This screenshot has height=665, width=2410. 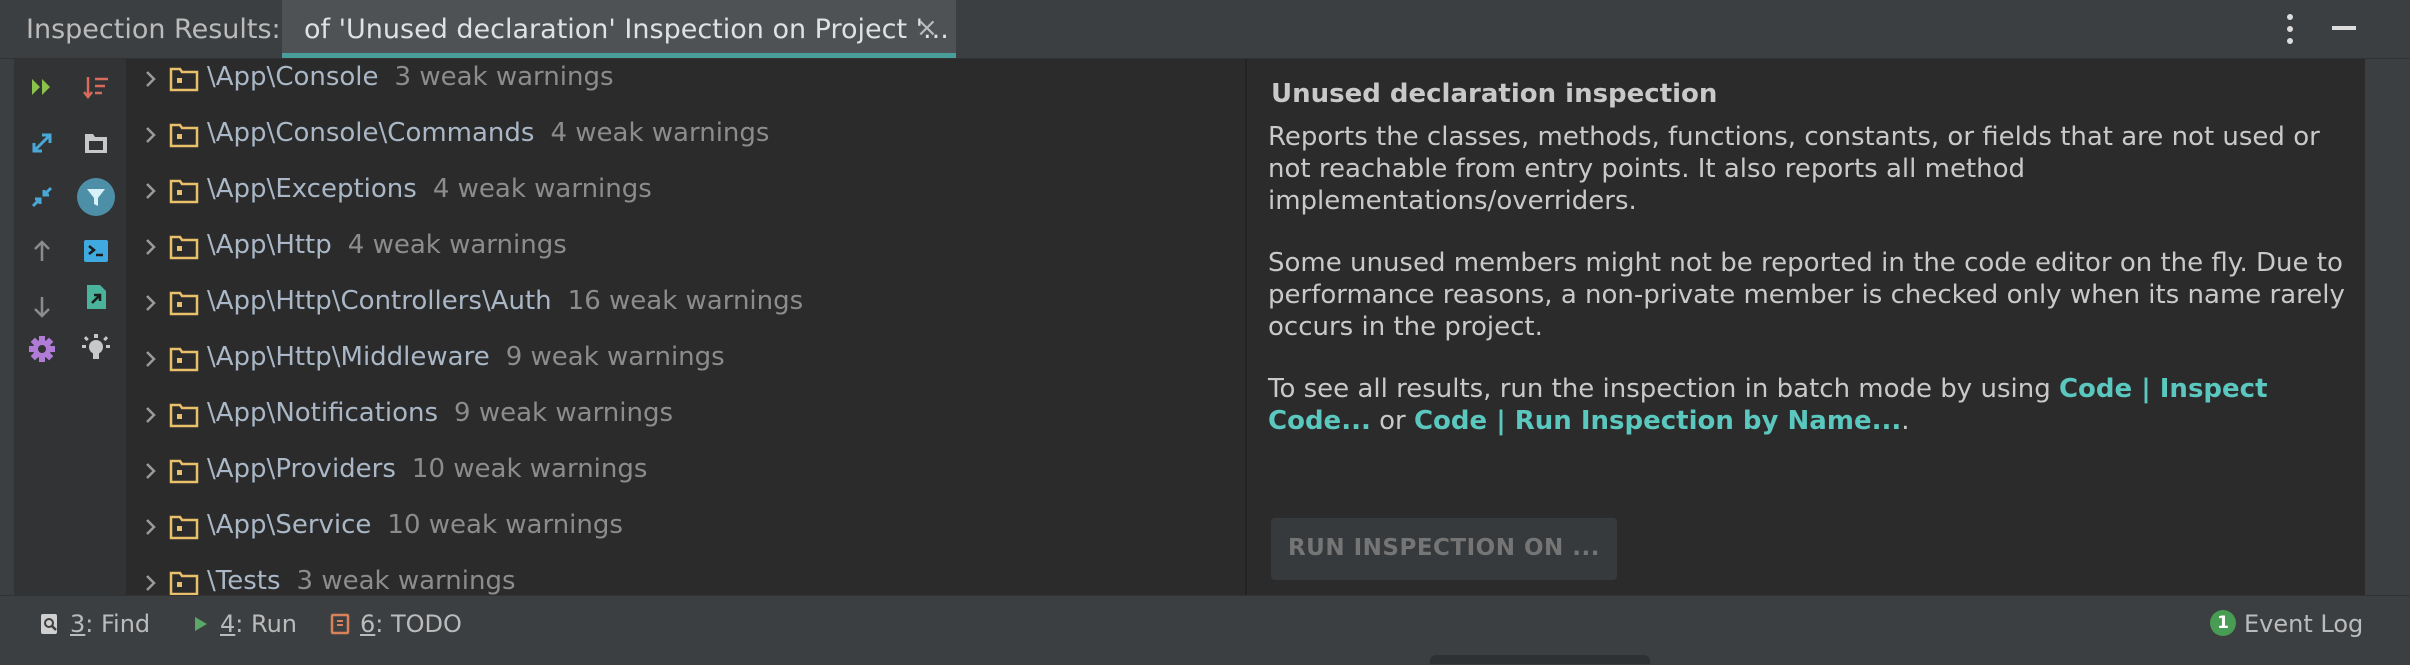 What do you see at coordinates (371, 133) in the screenshot?
I see `folder-name: \App\Console\Commands` at bounding box center [371, 133].